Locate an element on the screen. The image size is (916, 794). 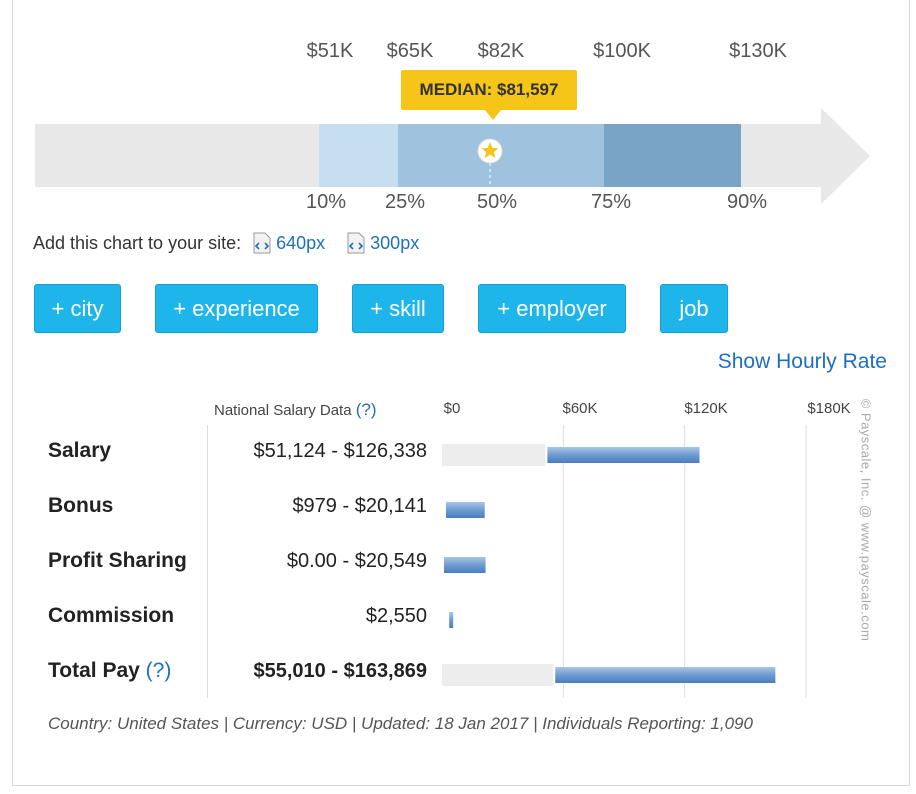
bar-commission is located at coordinates (451, 620).